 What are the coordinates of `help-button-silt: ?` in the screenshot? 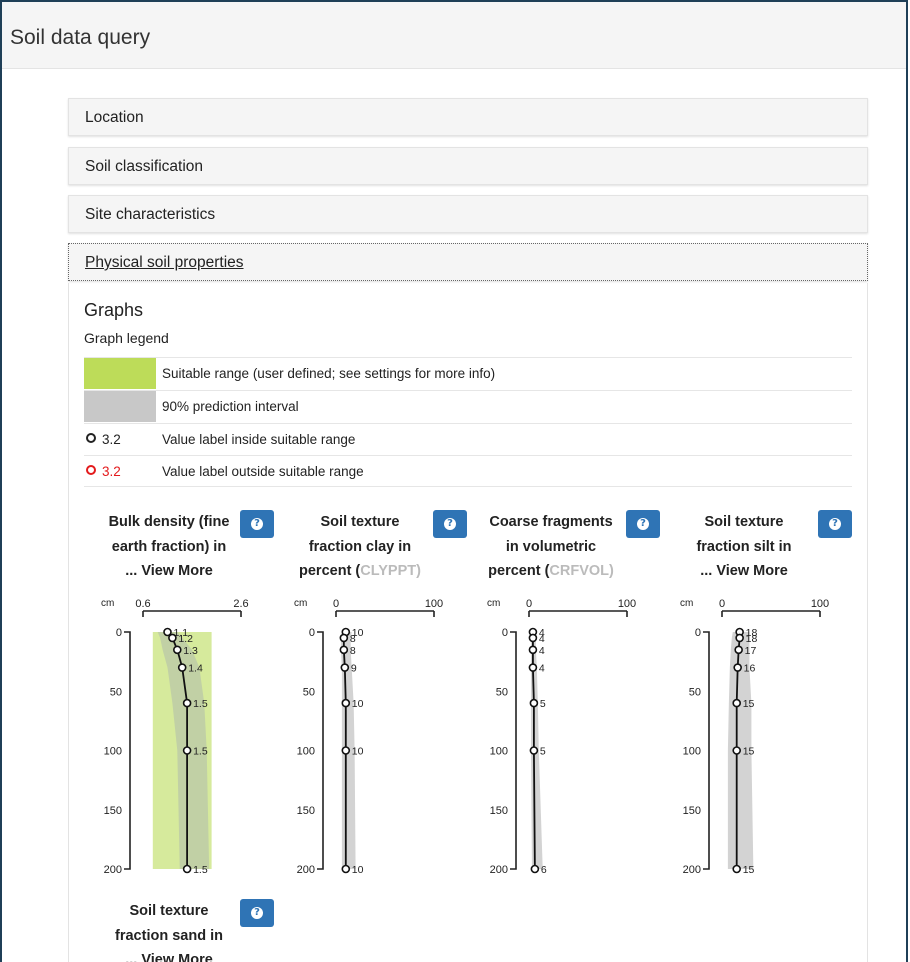 It's located at (835, 524).